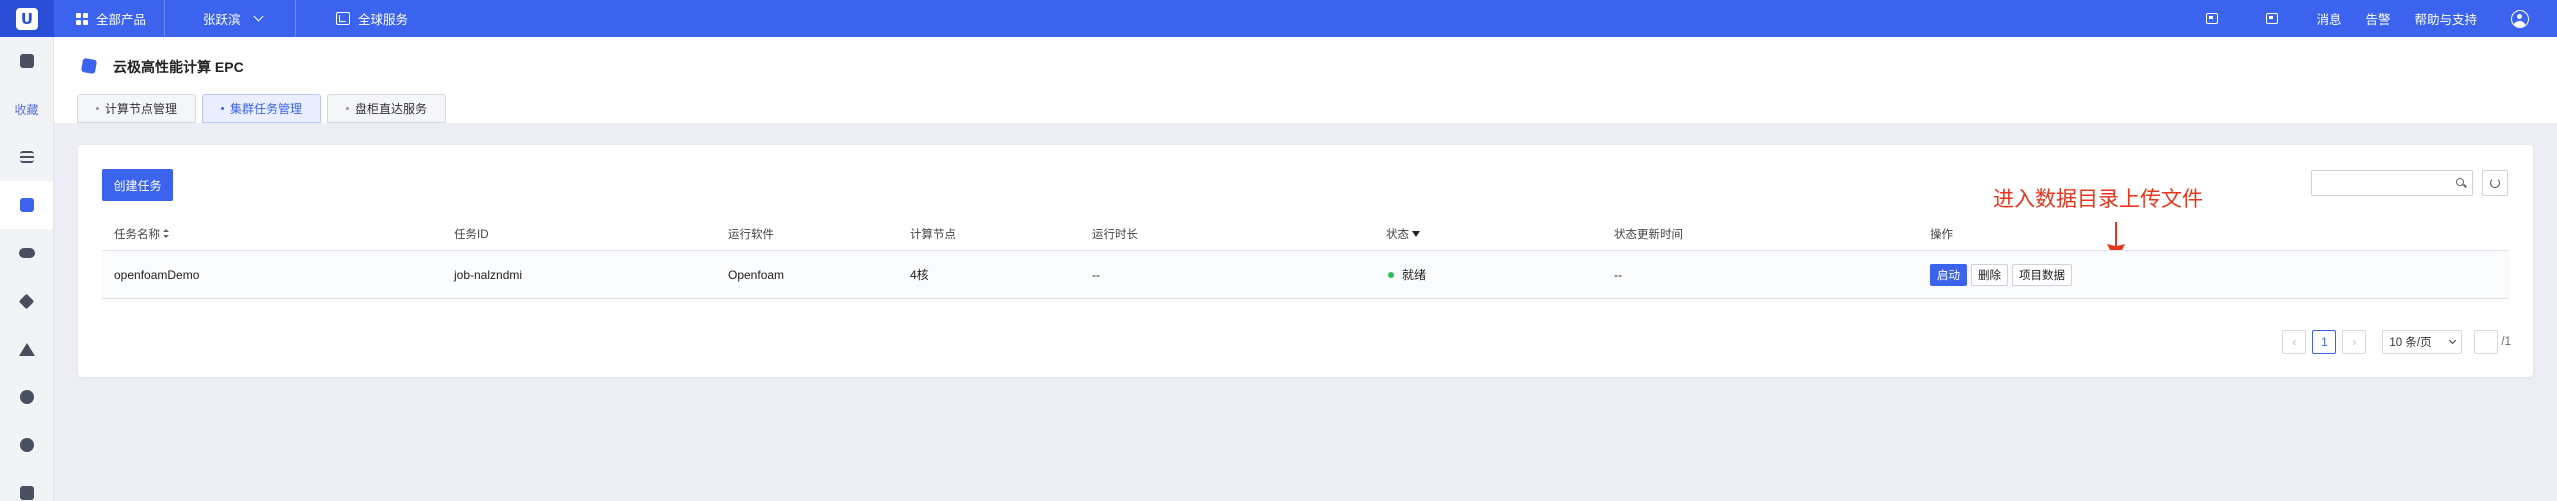 The image size is (2557, 501). Describe the element at coordinates (1397, 234) in the screenshot. I see `col-header-label: 状态` at that location.